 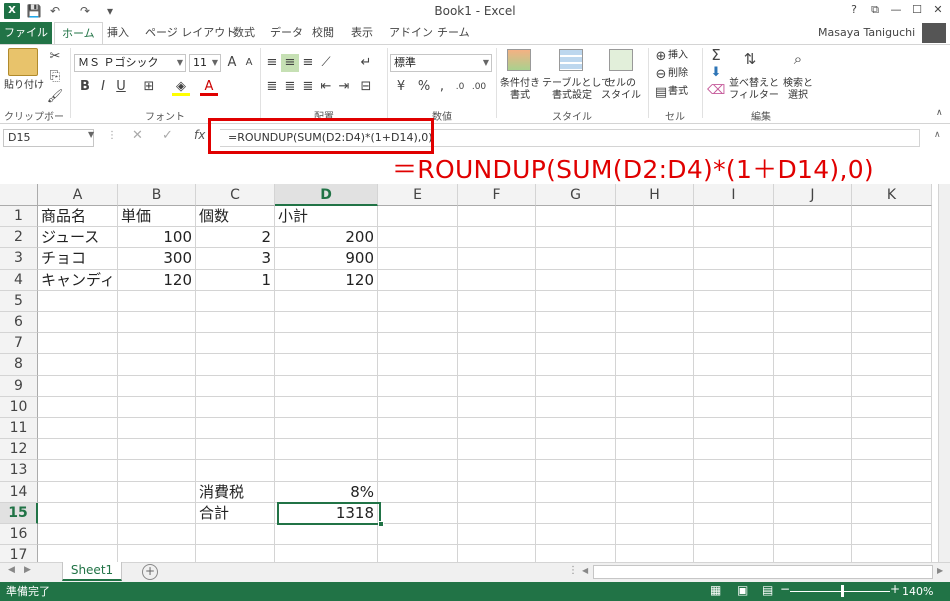 What do you see at coordinates (785, 589) in the screenshot?
I see `zoom-out-icon: −` at bounding box center [785, 589].